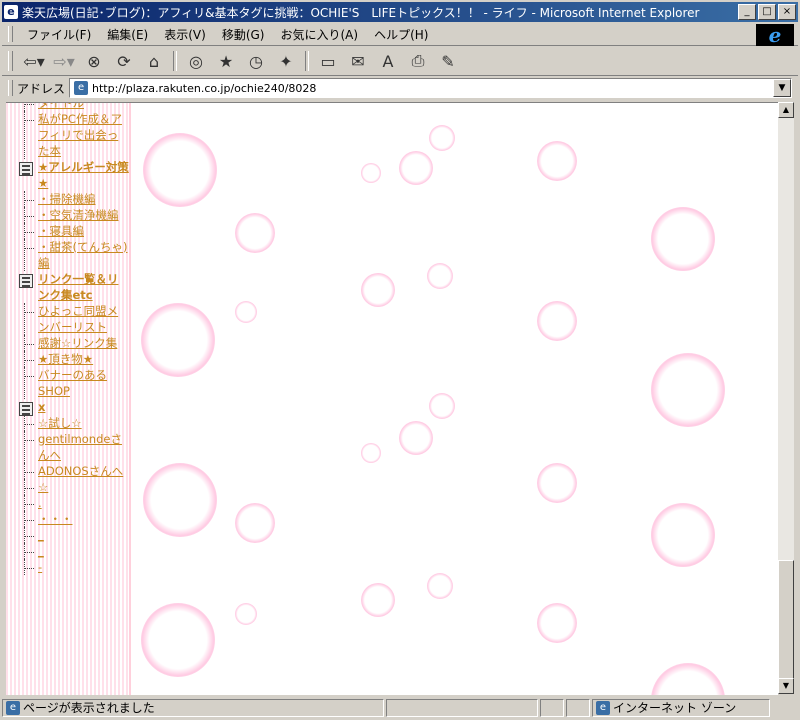 This screenshot has width=800, height=720. I want to click on address-label: アドレス, so click(41, 88).